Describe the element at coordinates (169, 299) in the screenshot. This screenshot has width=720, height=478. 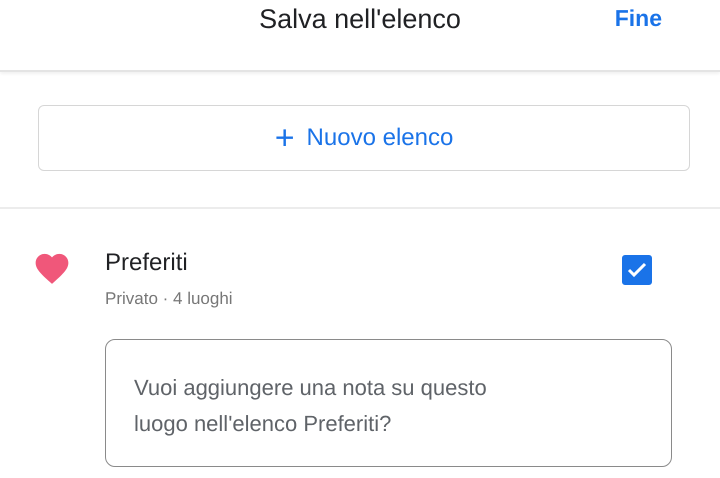
I see `list-details: Privato · 4 luoghi` at that location.